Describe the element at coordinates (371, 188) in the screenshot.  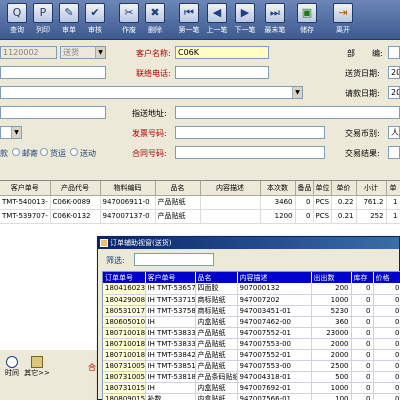
I see `column-header: 小计` at that location.